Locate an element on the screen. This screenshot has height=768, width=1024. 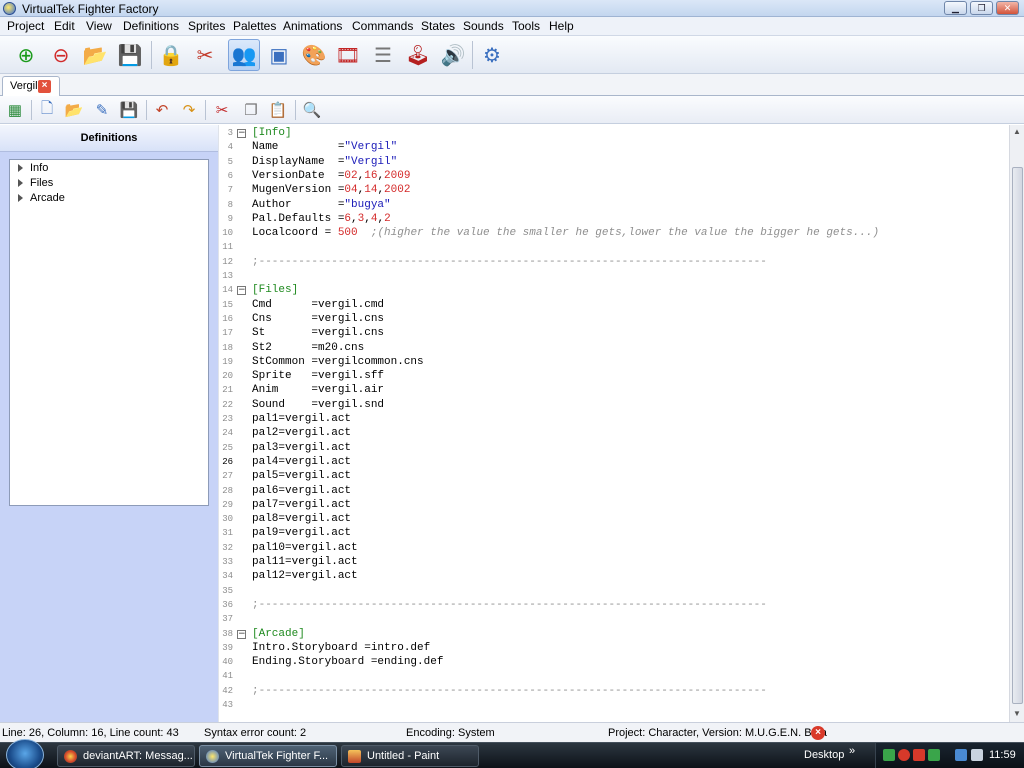
close-project-icon: ⊖ is located at coordinates (61, 55).